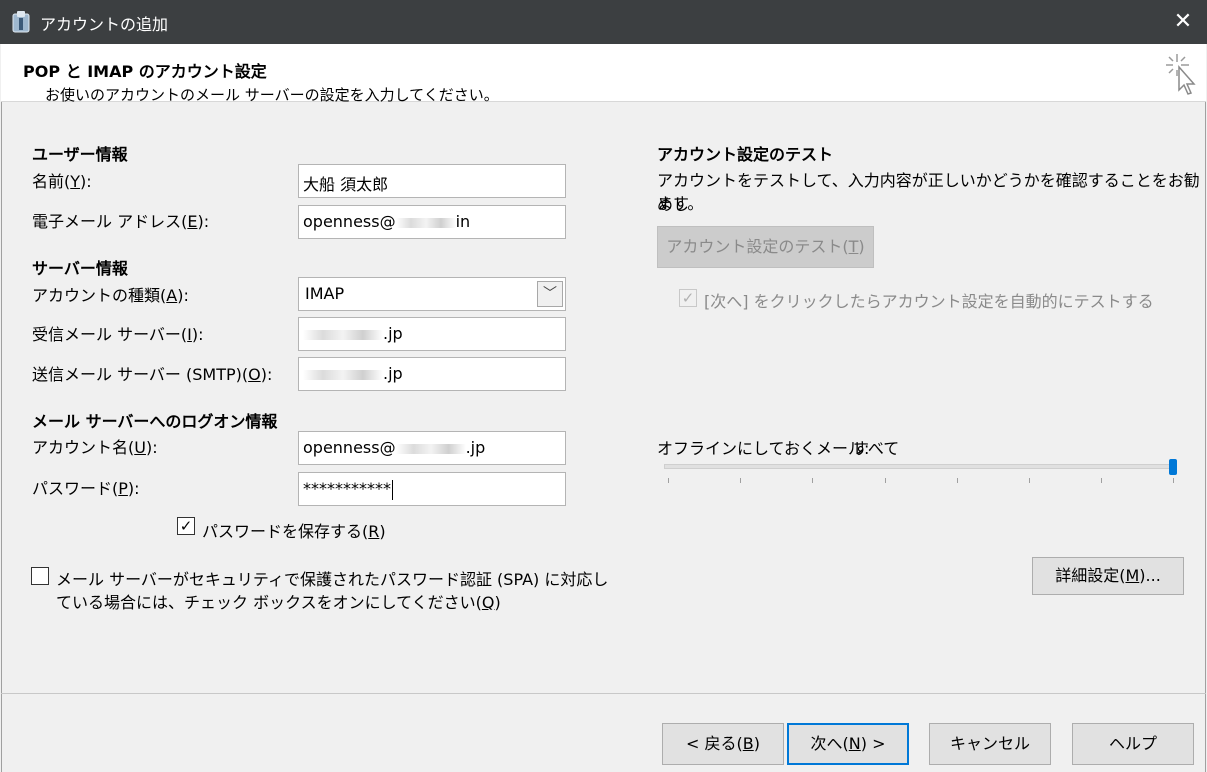  Describe the element at coordinates (95, 447) in the screenshot. I see `account-name-label: アカウント名(U):` at that location.